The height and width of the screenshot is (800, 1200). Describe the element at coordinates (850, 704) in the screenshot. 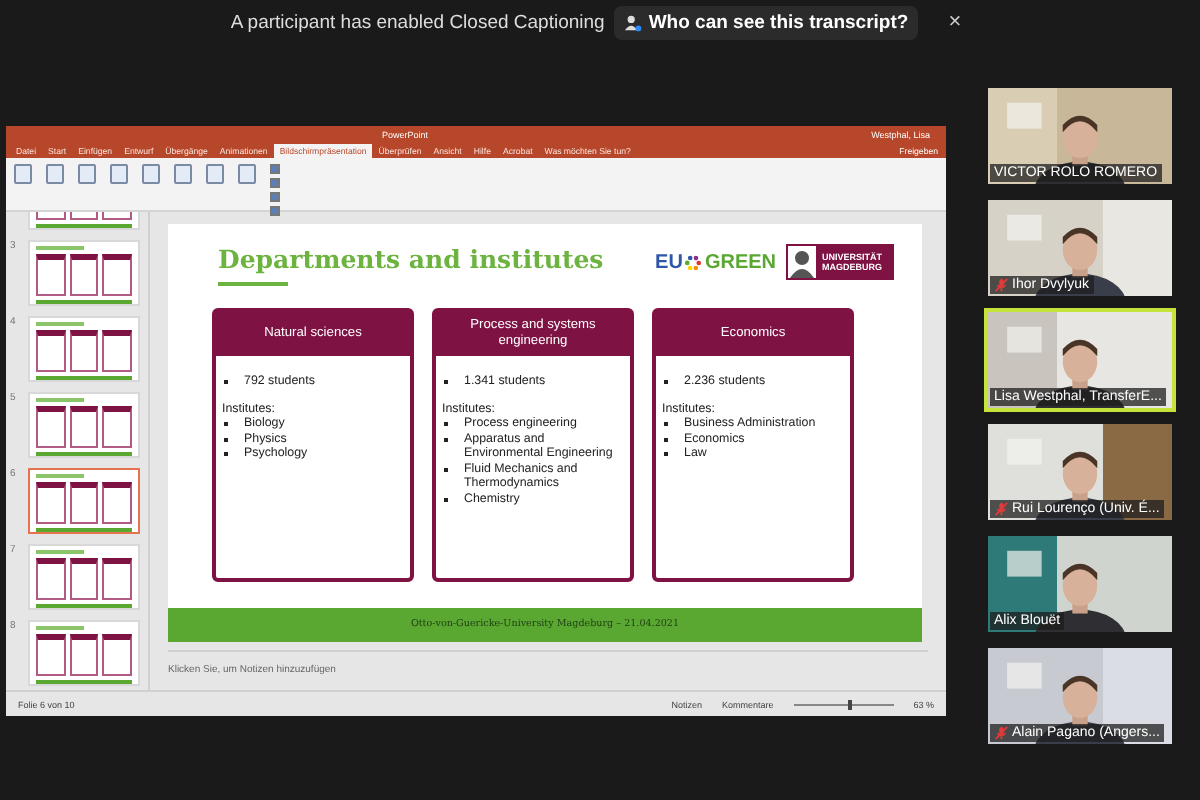

I see `zoom-thumb` at that location.